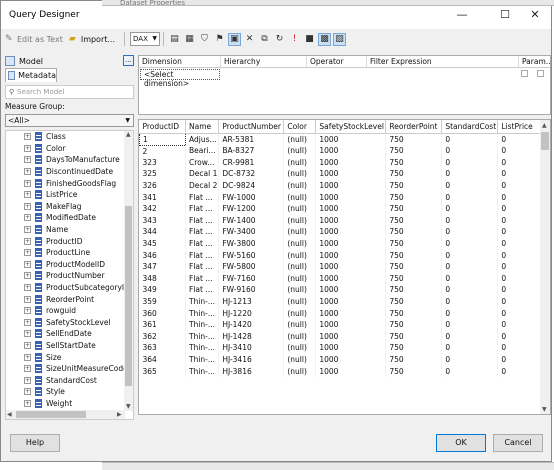 This screenshot has height=470, width=554. Describe the element at coordinates (162, 127) in the screenshot. I see `column-header: ProductID` at that location.